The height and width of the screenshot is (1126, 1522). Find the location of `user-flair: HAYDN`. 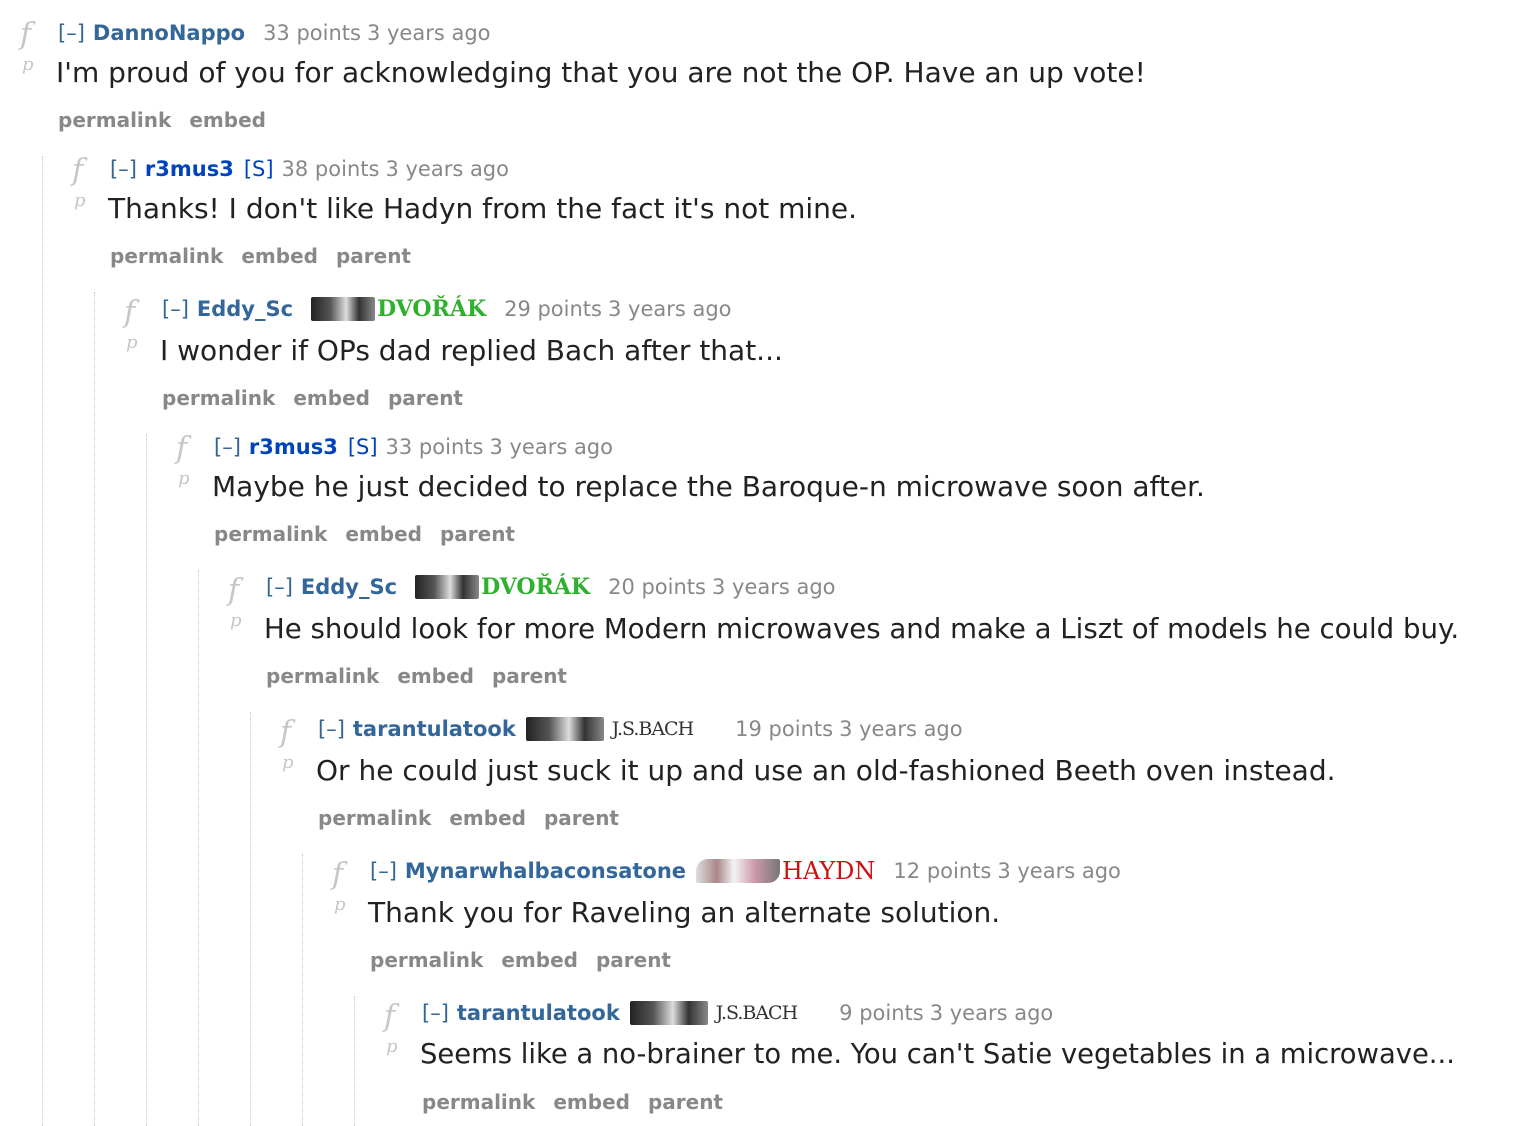

user-flair: HAYDN is located at coordinates (785, 871).